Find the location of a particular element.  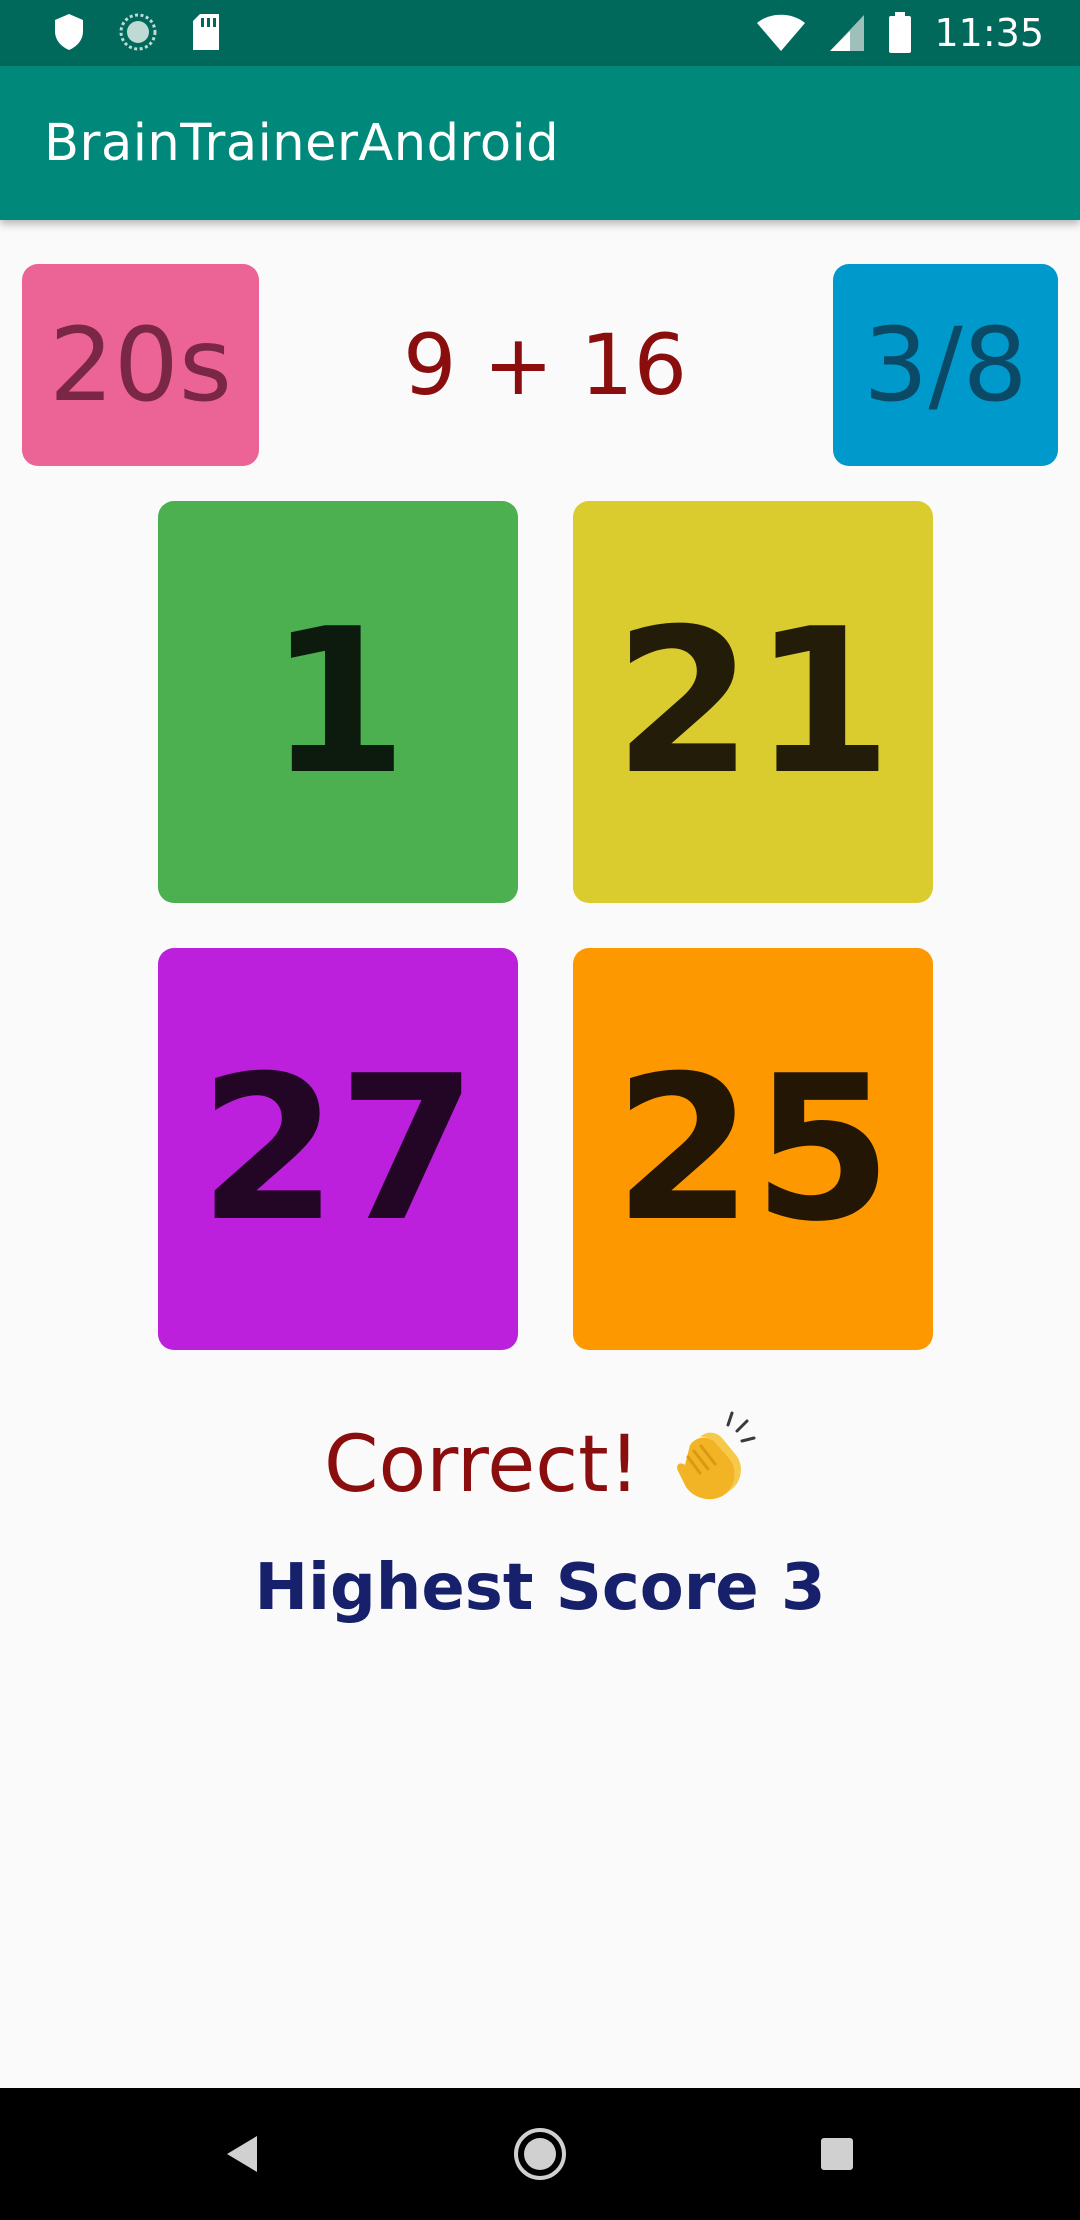

home-button is located at coordinates (540, 2154).